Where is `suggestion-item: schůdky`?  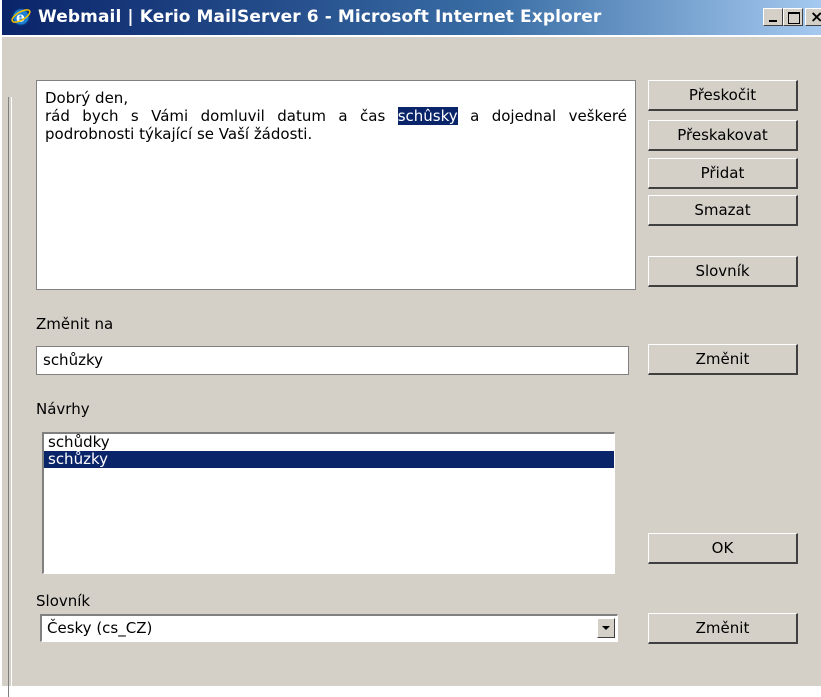
suggestion-item: schůdky is located at coordinates (329, 442).